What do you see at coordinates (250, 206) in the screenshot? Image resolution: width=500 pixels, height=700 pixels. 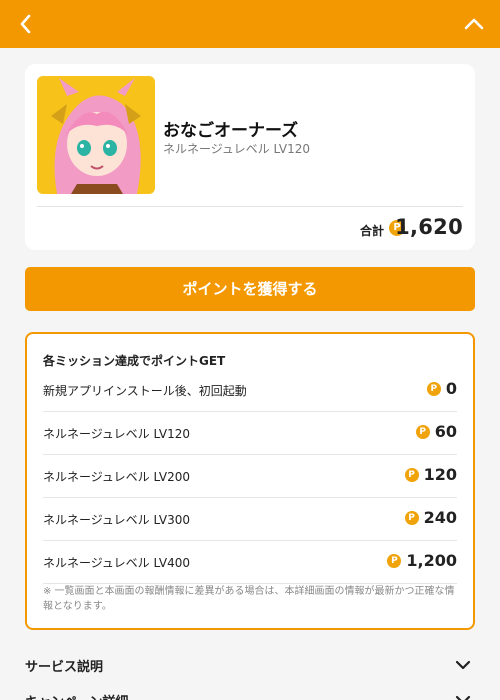 I see `divider` at bounding box center [250, 206].